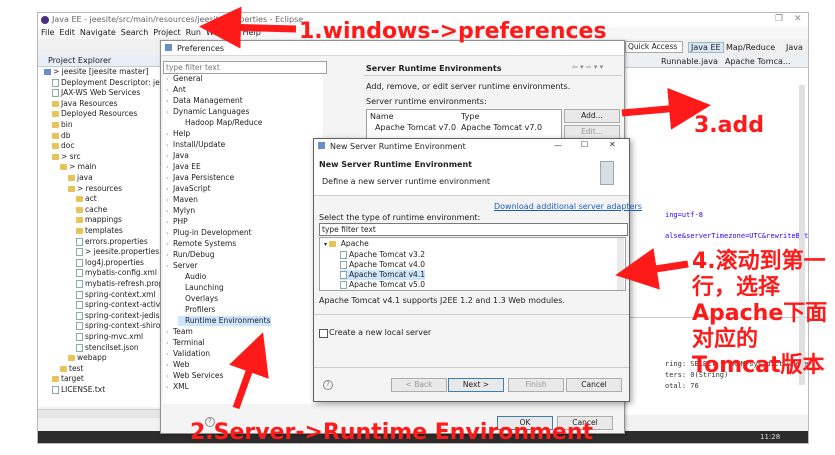 Image resolution: width=835 pixels, height=455 pixels. What do you see at coordinates (196, 310) in the screenshot?
I see `pref-item: Profilers` at bounding box center [196, 310].